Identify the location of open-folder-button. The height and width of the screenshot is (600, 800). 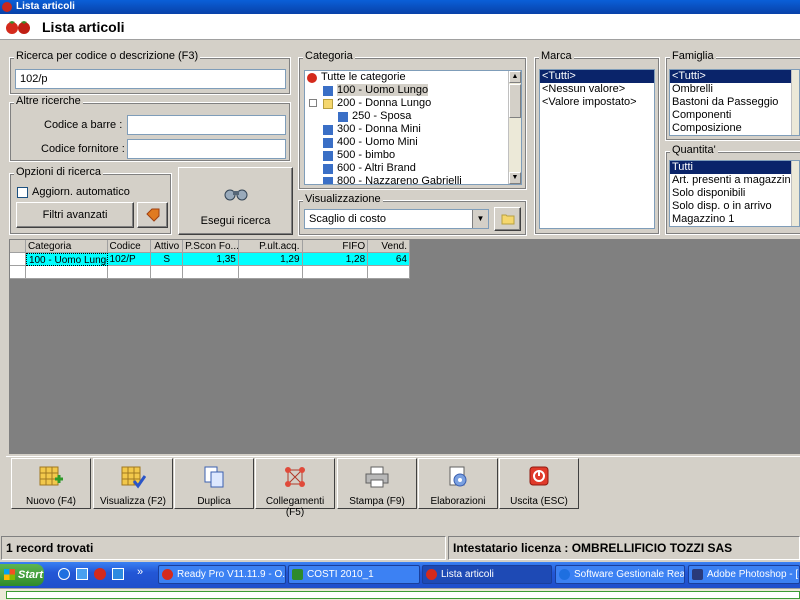
(507, 219).